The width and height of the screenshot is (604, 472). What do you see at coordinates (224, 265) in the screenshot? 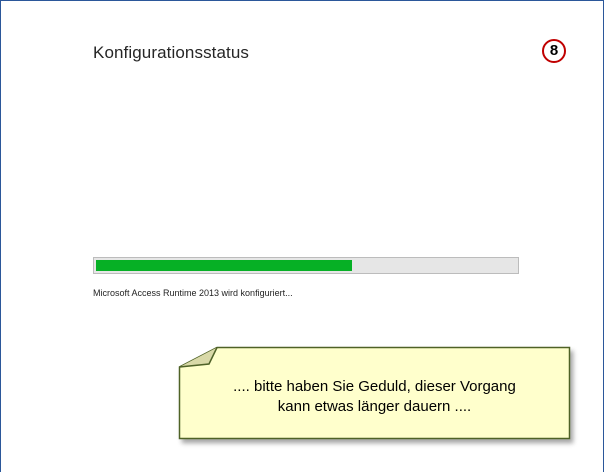
I see `progress-bar-fill` at bounding box center [224, 265].